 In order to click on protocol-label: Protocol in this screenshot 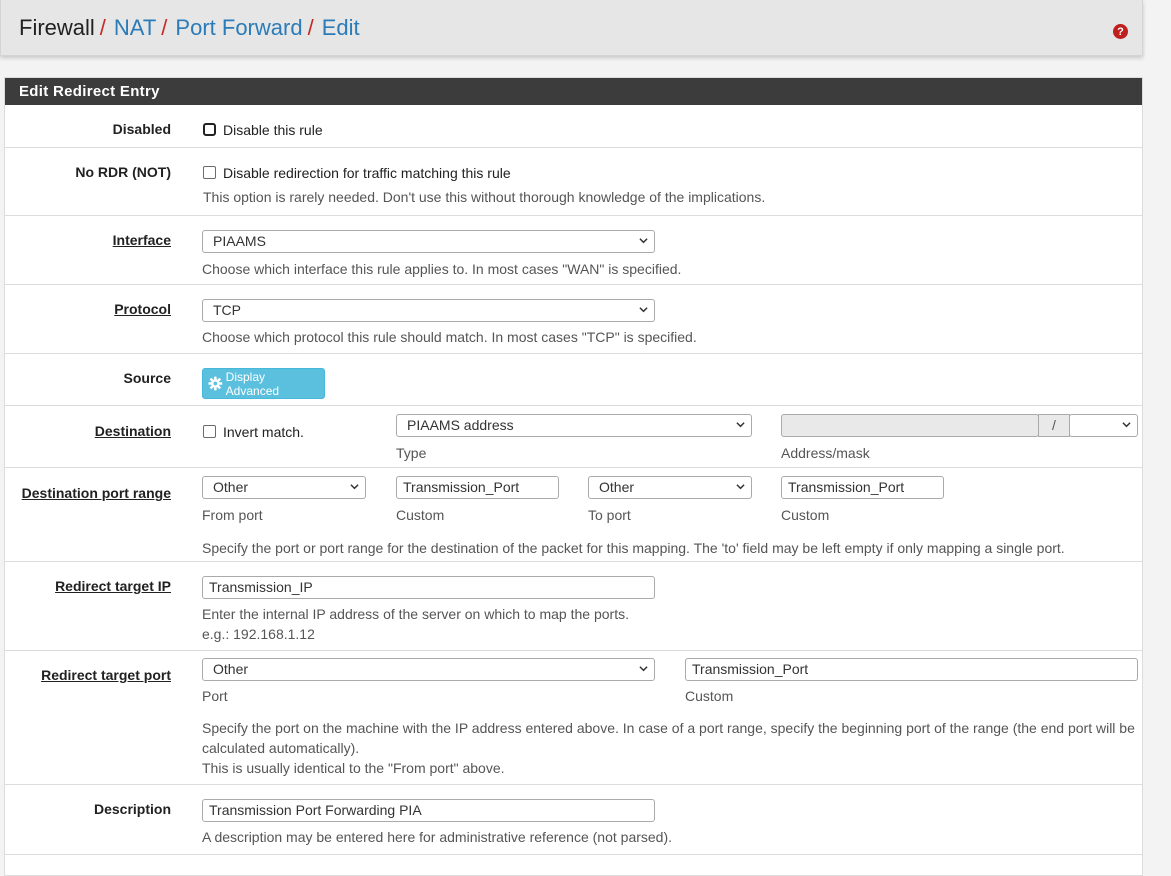, I will do `click(142, 309)`.